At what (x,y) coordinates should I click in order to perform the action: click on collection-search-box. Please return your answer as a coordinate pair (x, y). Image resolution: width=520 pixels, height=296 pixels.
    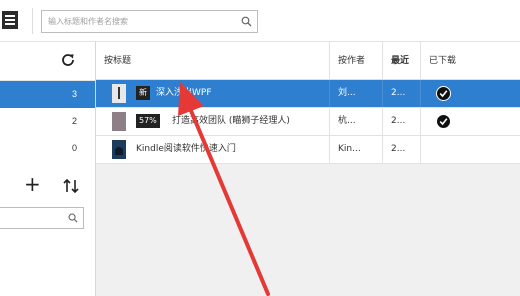
    Looking at the image, I should click on (42, 218).